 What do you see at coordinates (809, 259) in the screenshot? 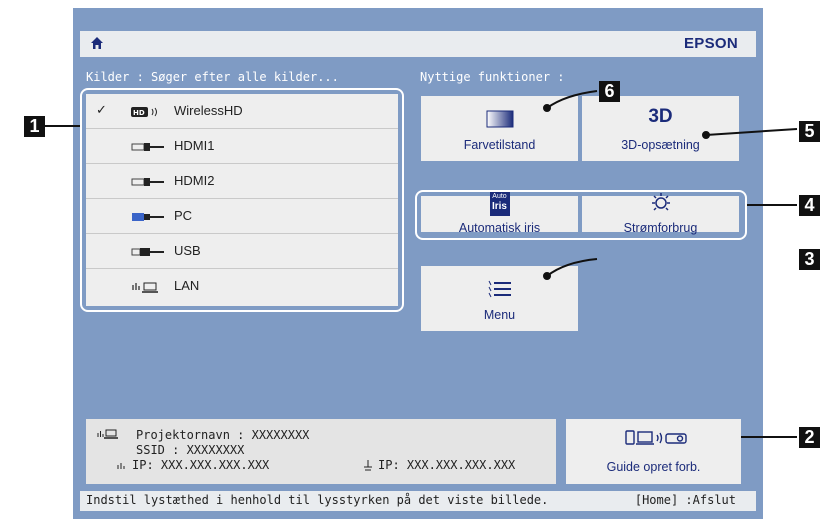
I see `callout-3: 3` at bounding box center [809, 259].